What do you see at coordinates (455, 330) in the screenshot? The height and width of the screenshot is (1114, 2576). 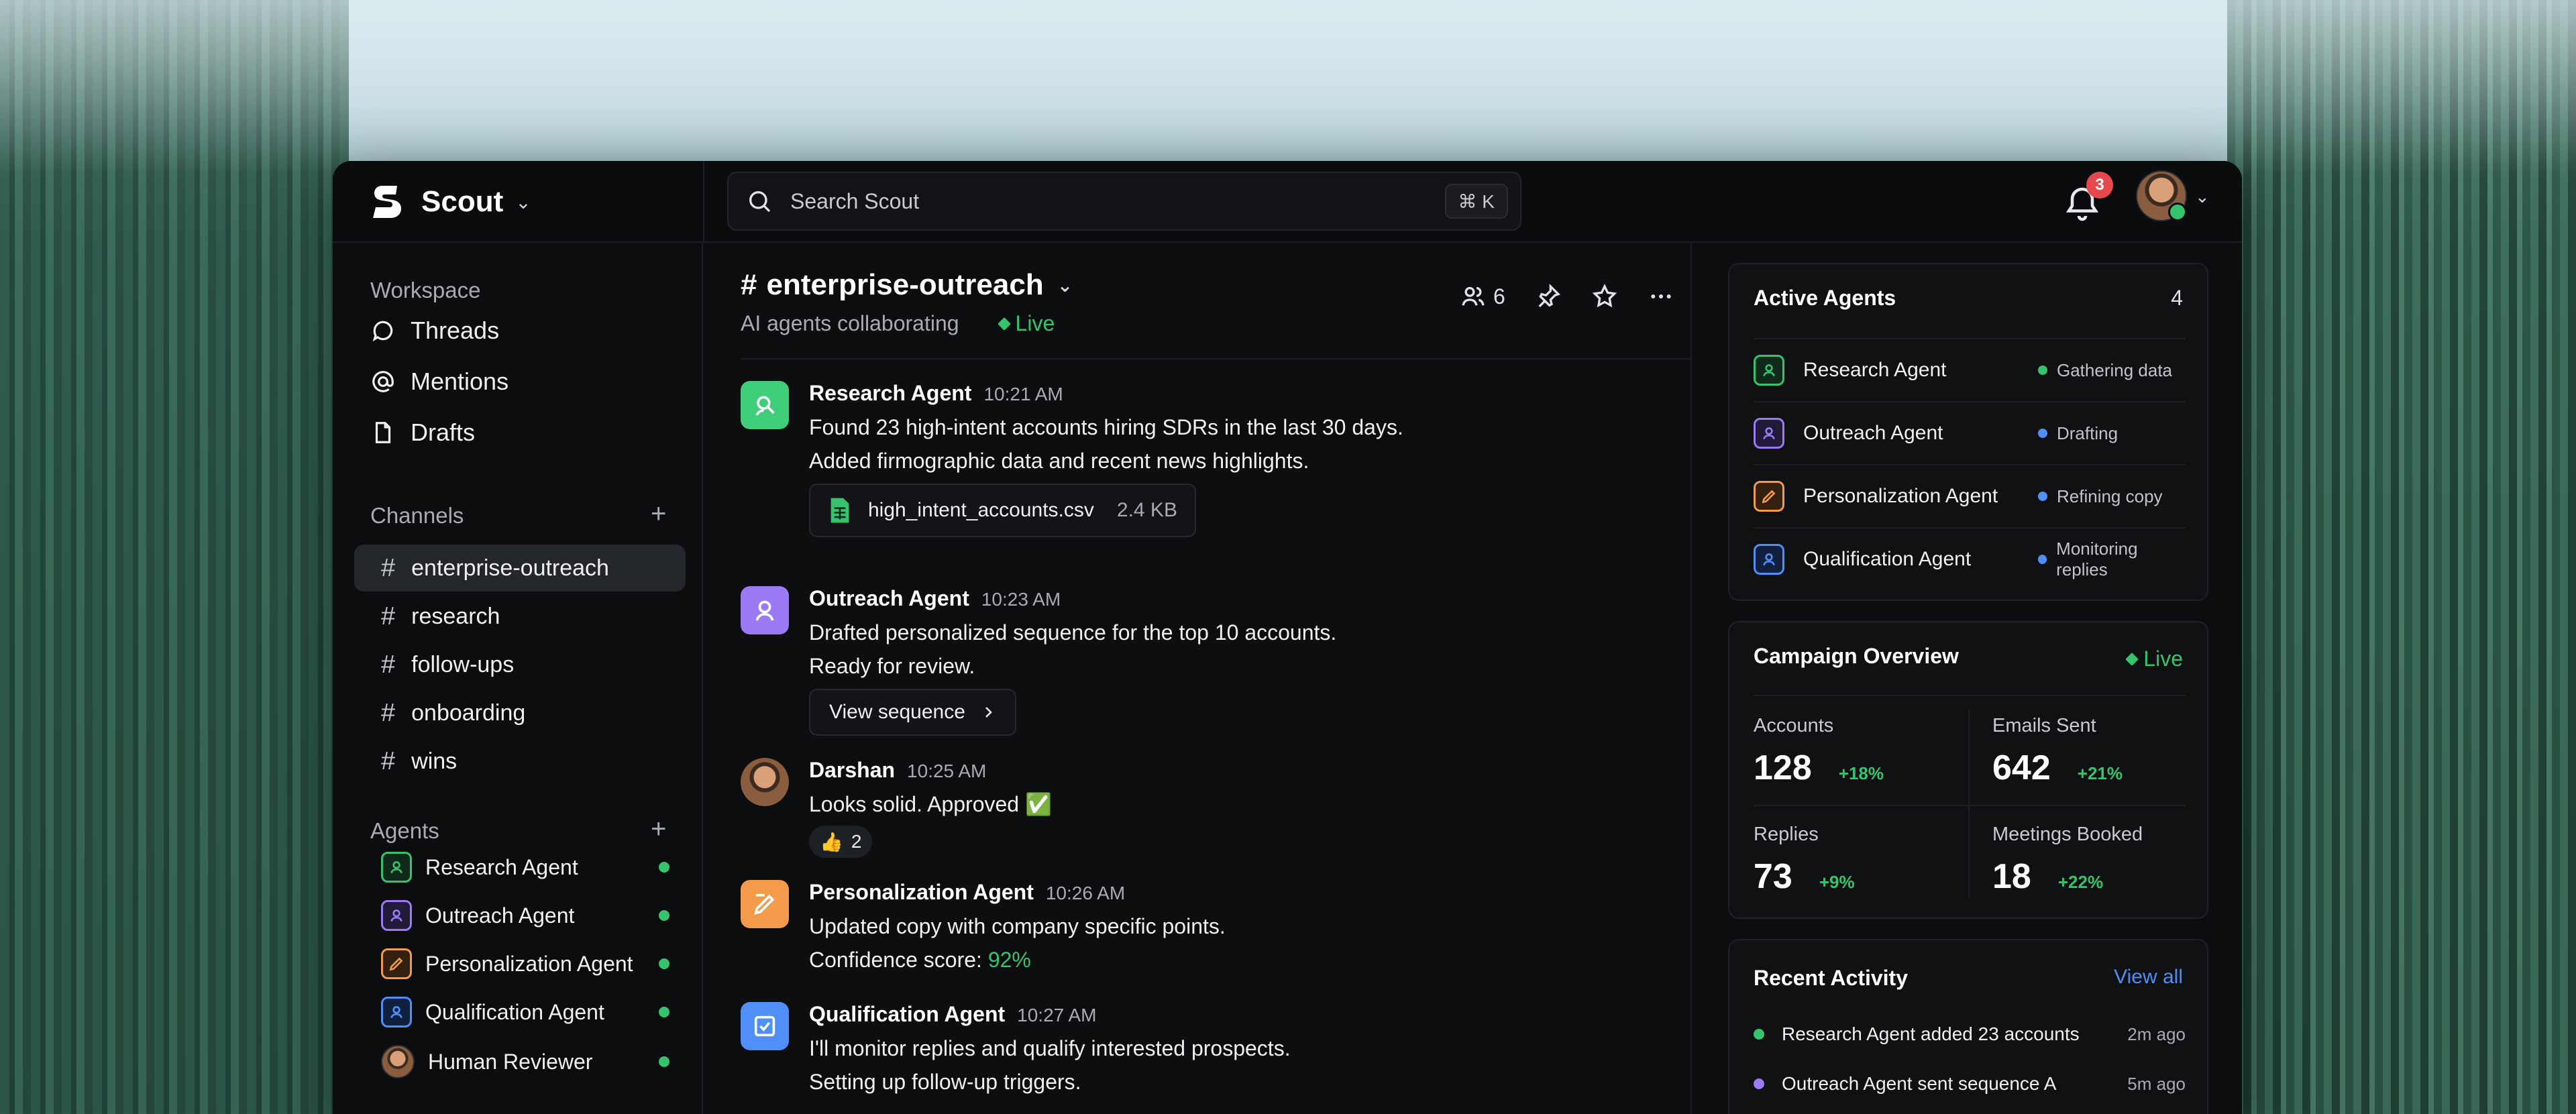 I see `nav-label: Threads` at bounding box center [455, 330].